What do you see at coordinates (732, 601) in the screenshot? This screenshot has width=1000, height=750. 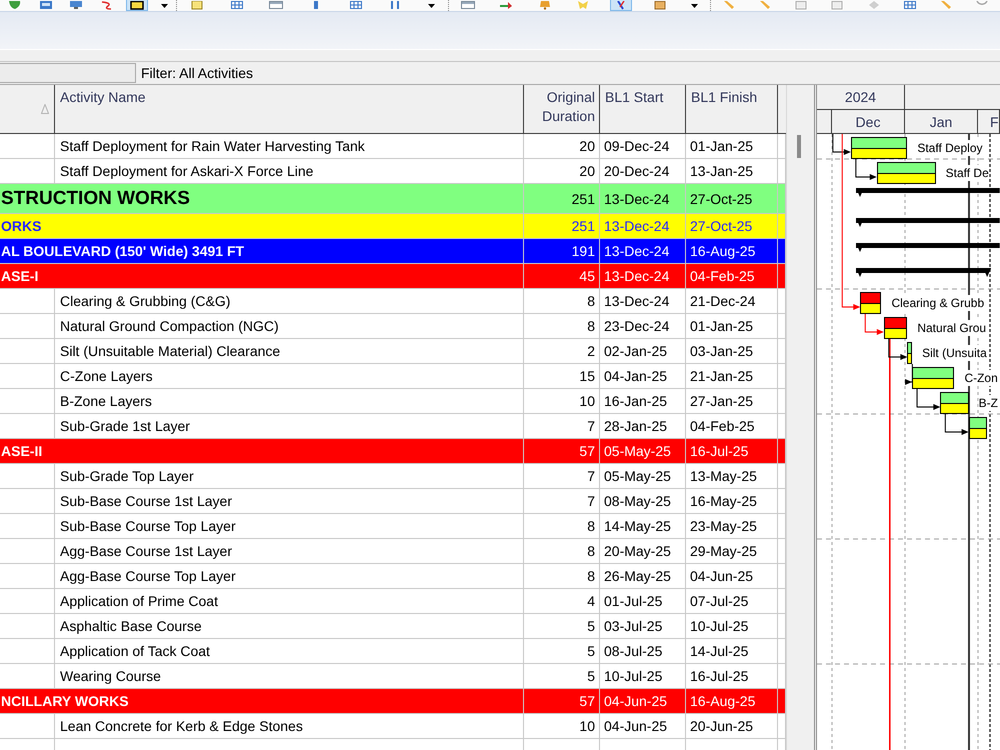 I see `finish-date: 07-Jul-25` at bounding box center [732, 601].